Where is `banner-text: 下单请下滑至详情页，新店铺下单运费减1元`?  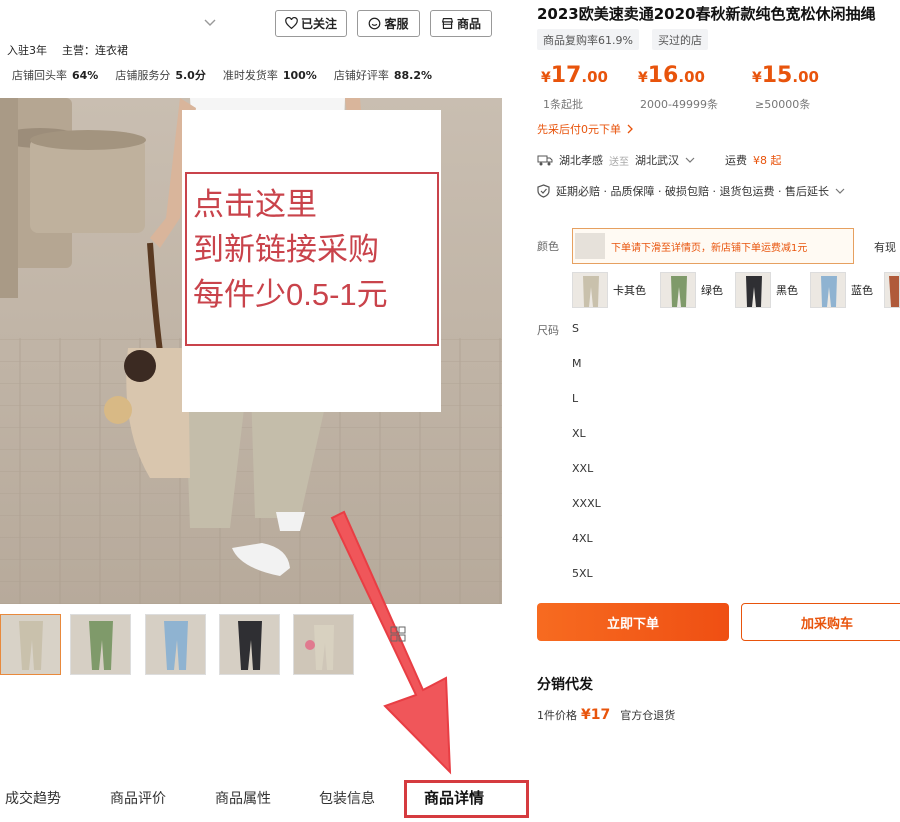
banner-text: 下单请下滑至详情页，新店铺下单运费减1元 is located at coordinates (709, 248).